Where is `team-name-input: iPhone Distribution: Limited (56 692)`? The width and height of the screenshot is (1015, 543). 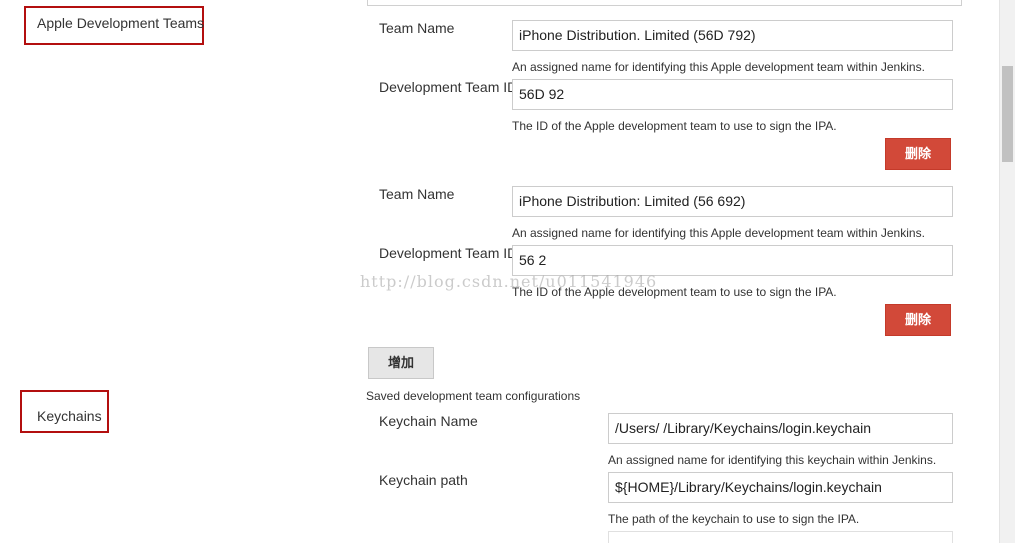 team-name-input: iPhone Distribution: Limited (56 692) is located at coordinates (732, 201).